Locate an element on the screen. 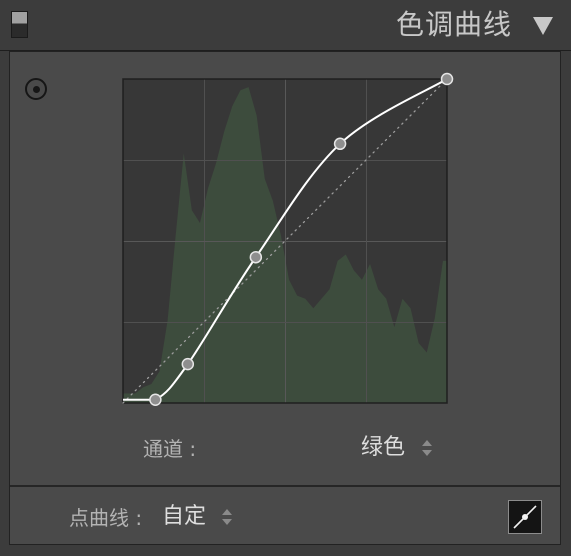 The image size is (571, 556). section-divider is located at coordinates (285, 486).